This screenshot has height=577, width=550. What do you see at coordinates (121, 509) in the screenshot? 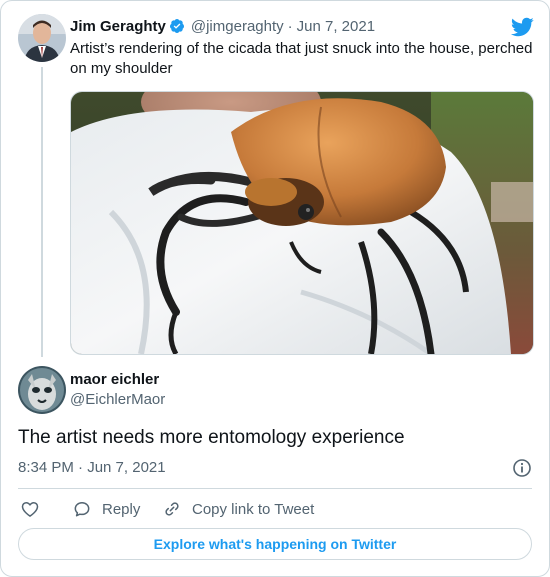
I see `reply-label: Reply` at bounding box center [121, 509].